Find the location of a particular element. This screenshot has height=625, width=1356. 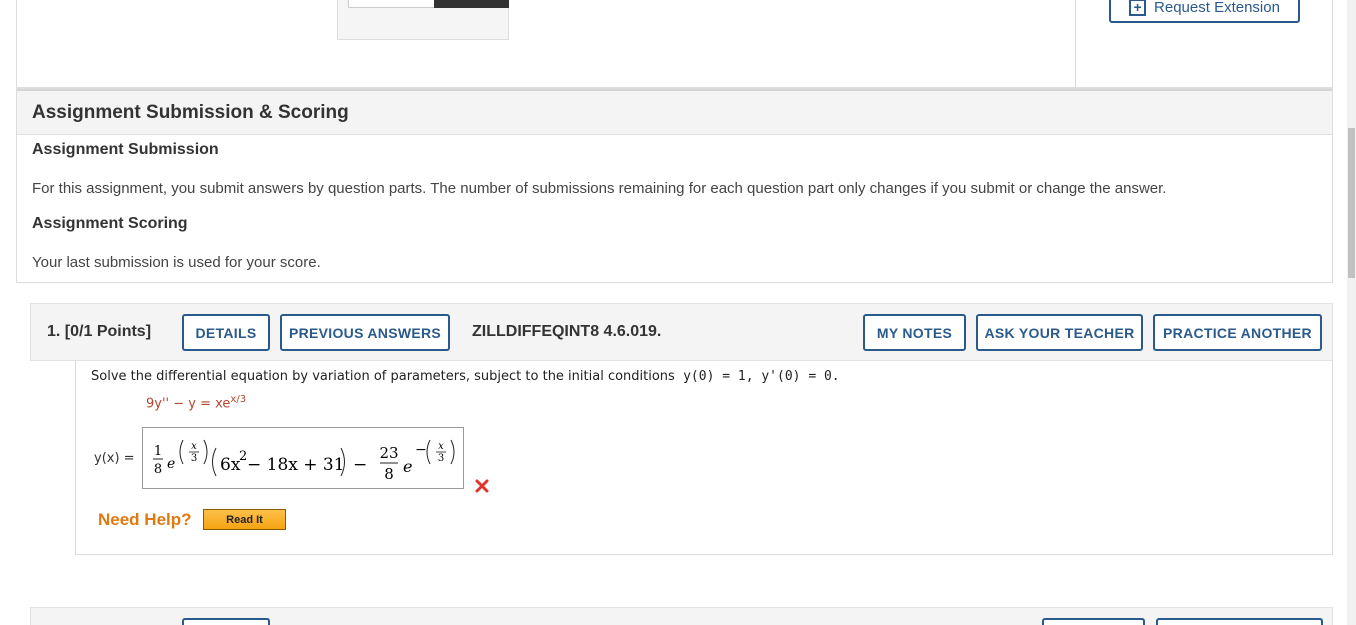

need-help-label: Need Help? is located at coordinates (145, 519).